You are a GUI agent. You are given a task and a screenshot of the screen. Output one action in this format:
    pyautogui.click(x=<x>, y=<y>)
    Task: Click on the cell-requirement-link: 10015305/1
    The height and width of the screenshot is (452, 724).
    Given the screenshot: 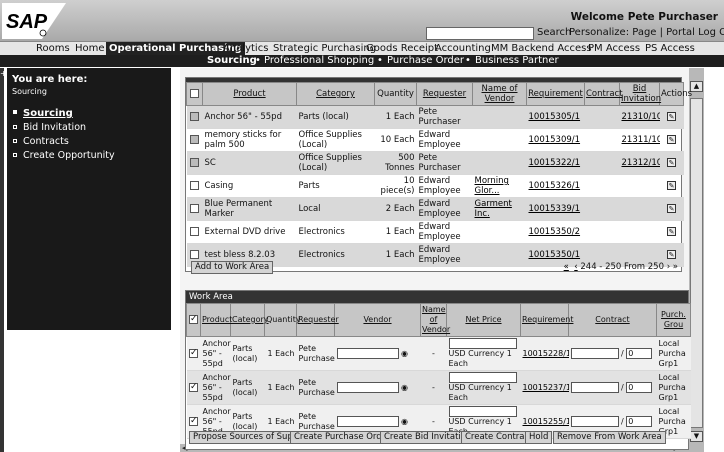 What is the action you would take?
    pyautogui.click(x=555, y=117)
    